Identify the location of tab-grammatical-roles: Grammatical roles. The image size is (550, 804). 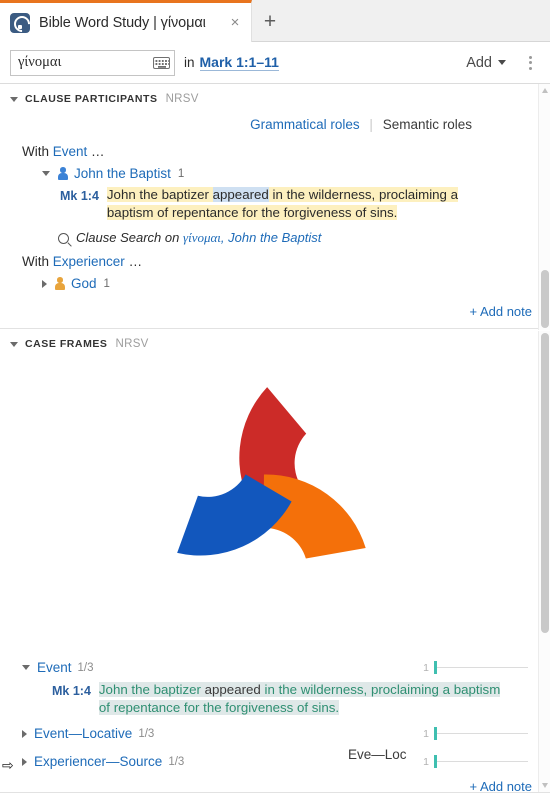
(305, 124).